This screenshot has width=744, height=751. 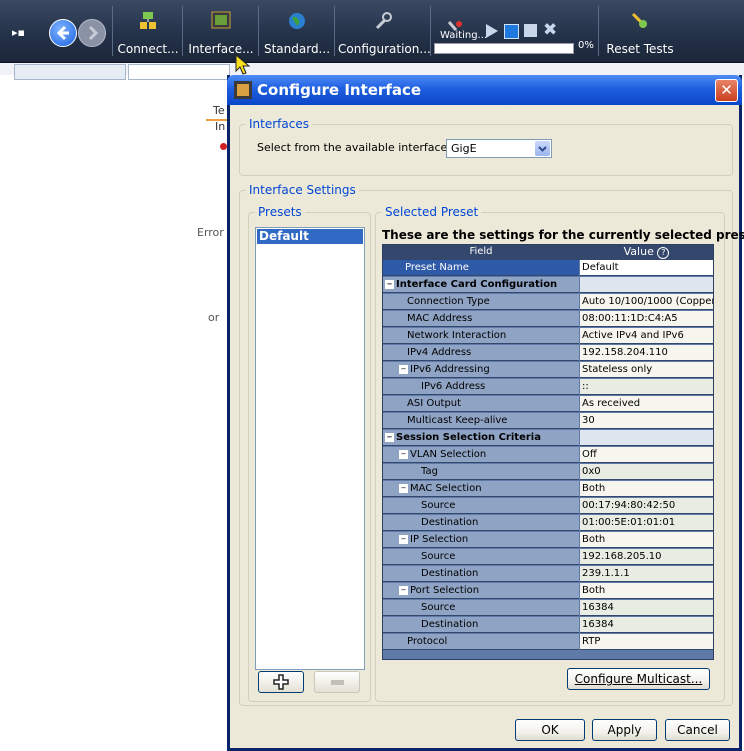 I want to click on table-row: ASI Output As received, so click(x=548, y=404).